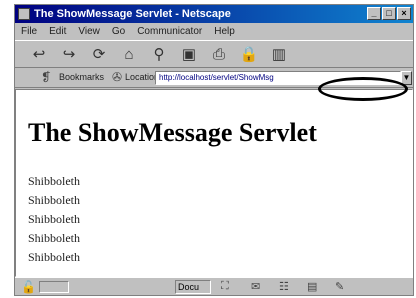  Describe the element at coordinates (193, 287) in the screenshot. I see `status-text: Docu` at that location.